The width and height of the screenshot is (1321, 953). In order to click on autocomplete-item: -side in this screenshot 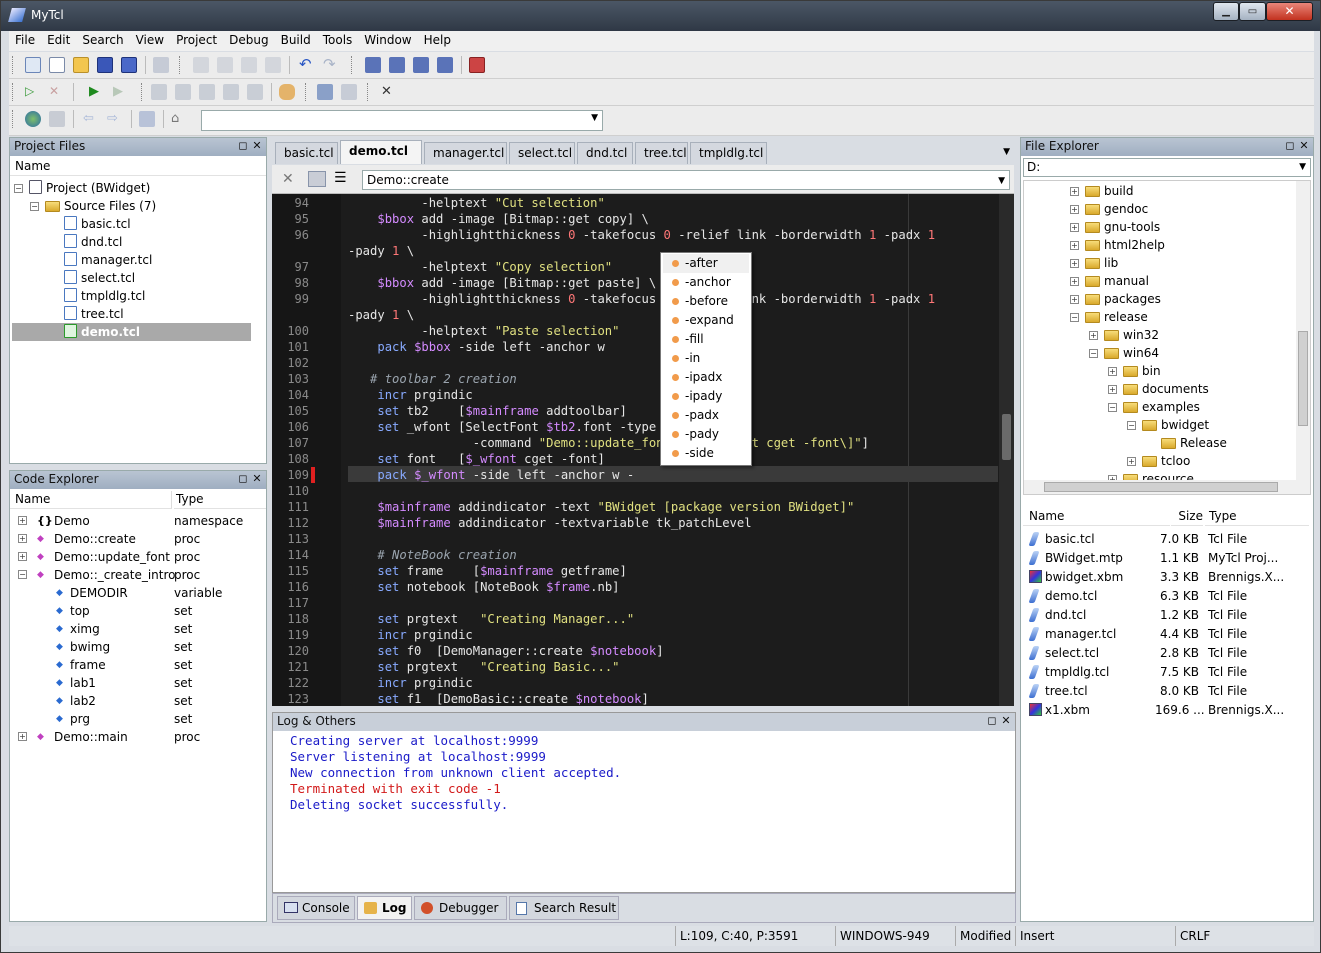, I will do `click(706, 453)`.